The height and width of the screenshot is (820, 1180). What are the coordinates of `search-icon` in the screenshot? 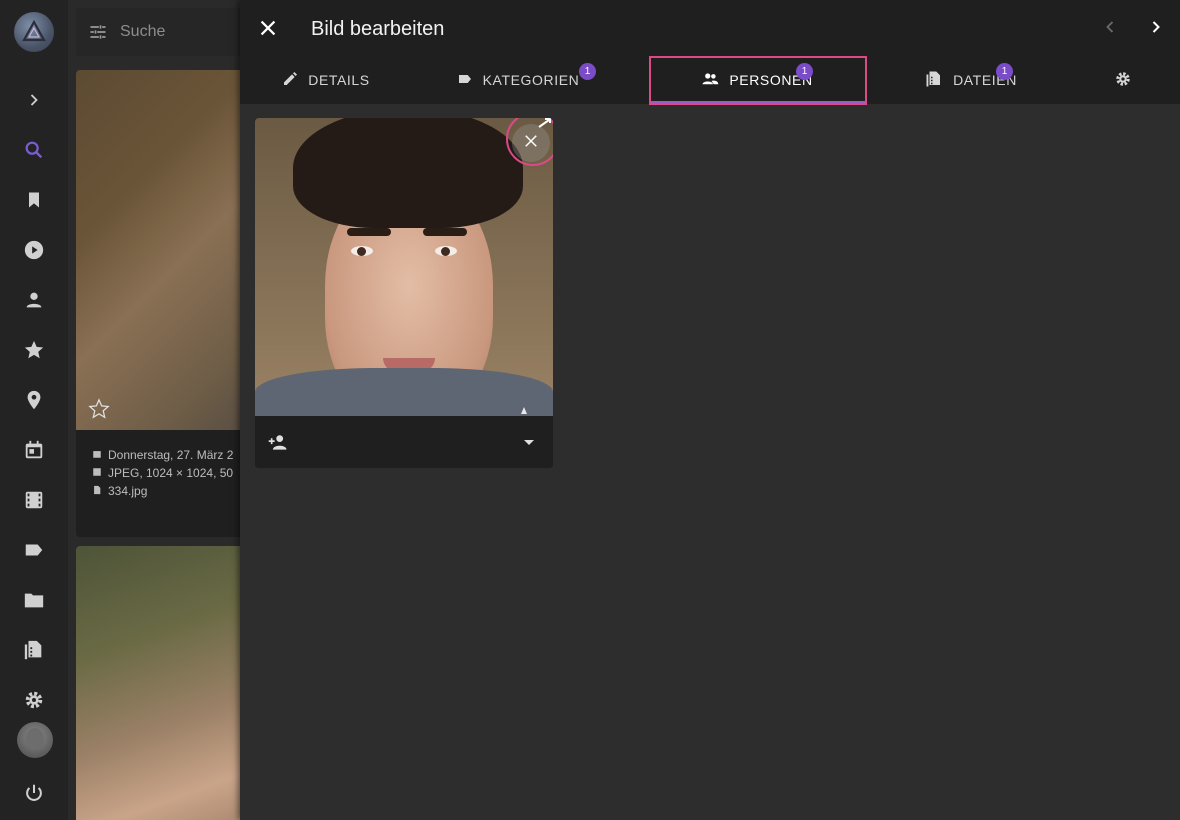 It's located at (34, 150).